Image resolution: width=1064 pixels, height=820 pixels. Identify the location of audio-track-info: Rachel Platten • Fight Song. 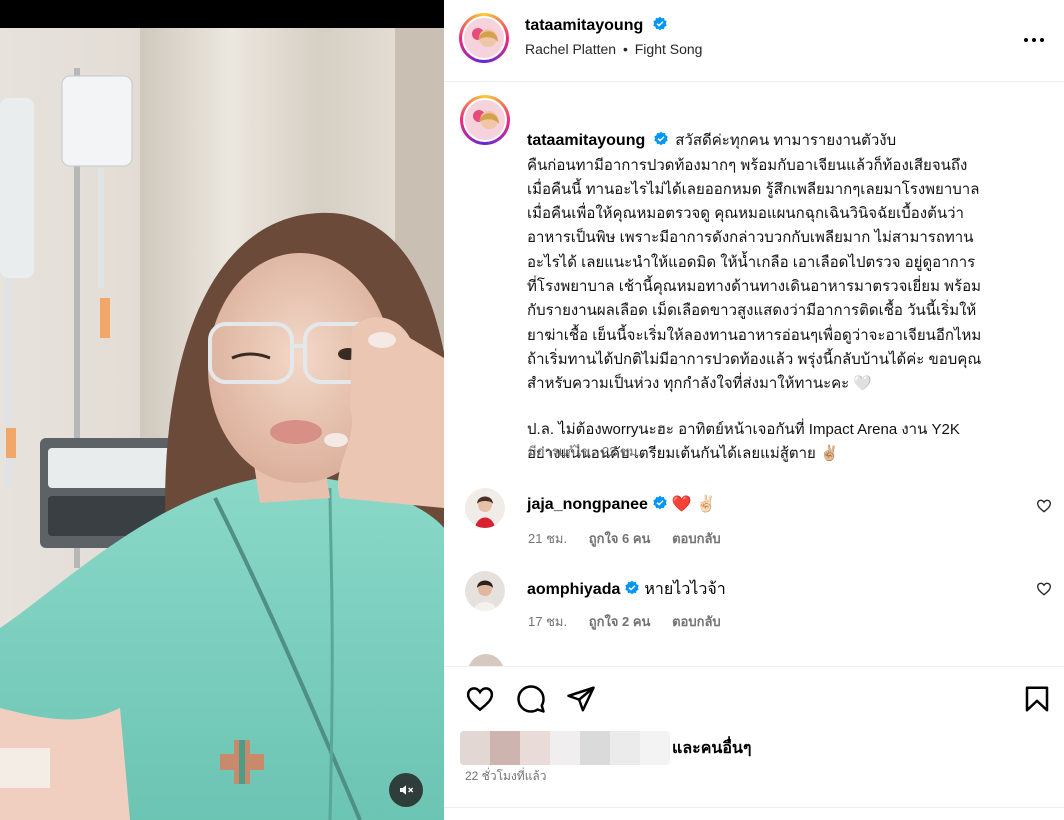
(613, 49).